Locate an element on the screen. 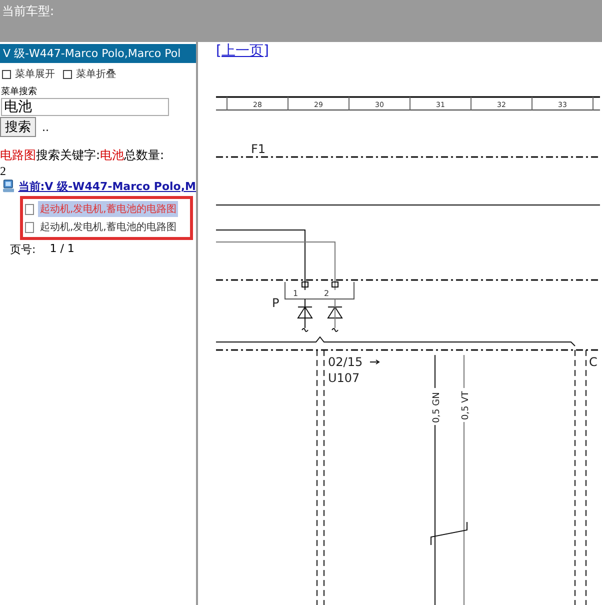 The image size is (602, 605). result-count: 2 is located at coordinates (3, 171).